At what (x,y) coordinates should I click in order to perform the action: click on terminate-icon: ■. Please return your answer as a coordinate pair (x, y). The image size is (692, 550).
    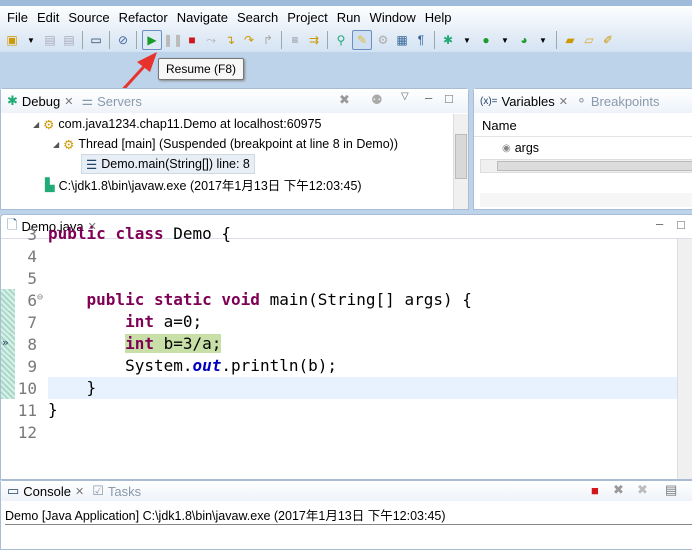
    Looking at the image, I should click on (595, 490).